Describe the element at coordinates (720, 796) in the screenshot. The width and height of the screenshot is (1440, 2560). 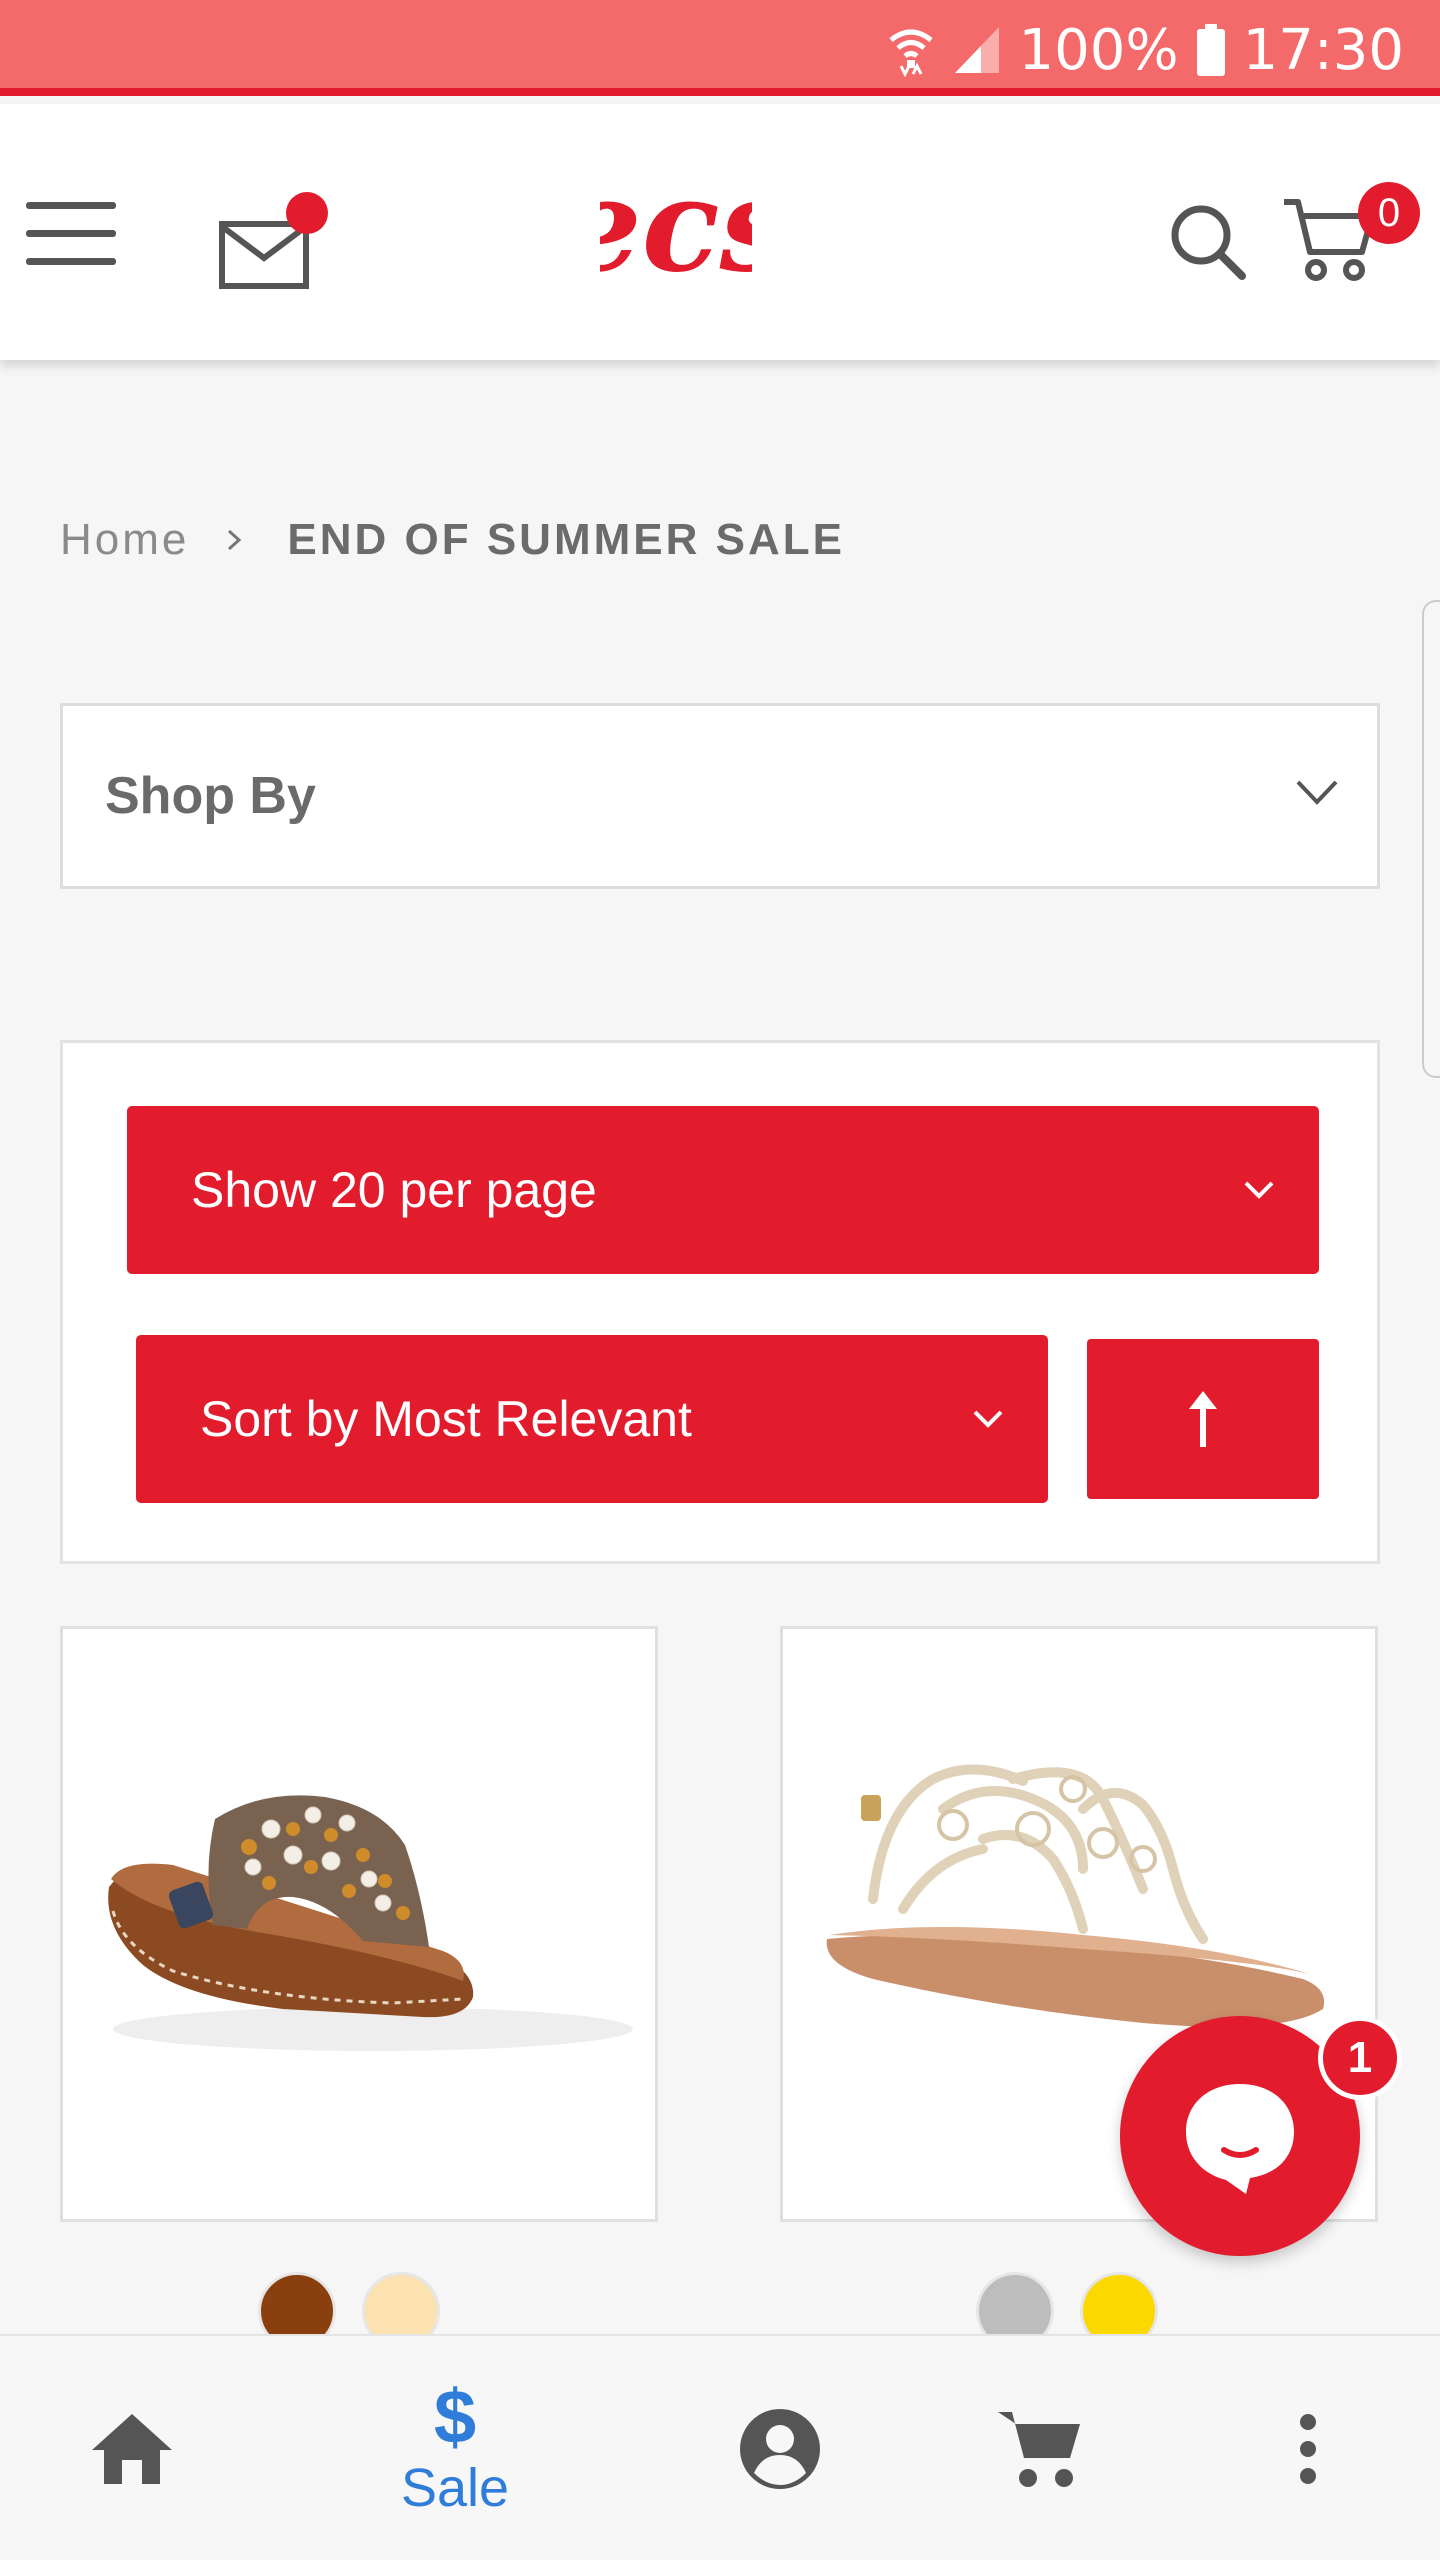
I see `shop-by-dropdown: Shop By` at that location.